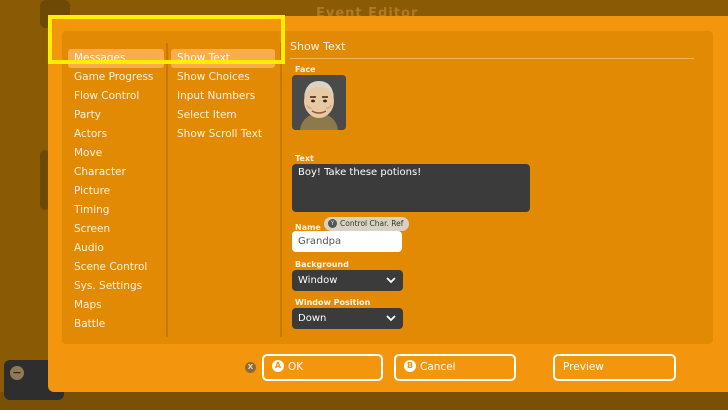  I want to click on background-value: Window, so click(318, 280).